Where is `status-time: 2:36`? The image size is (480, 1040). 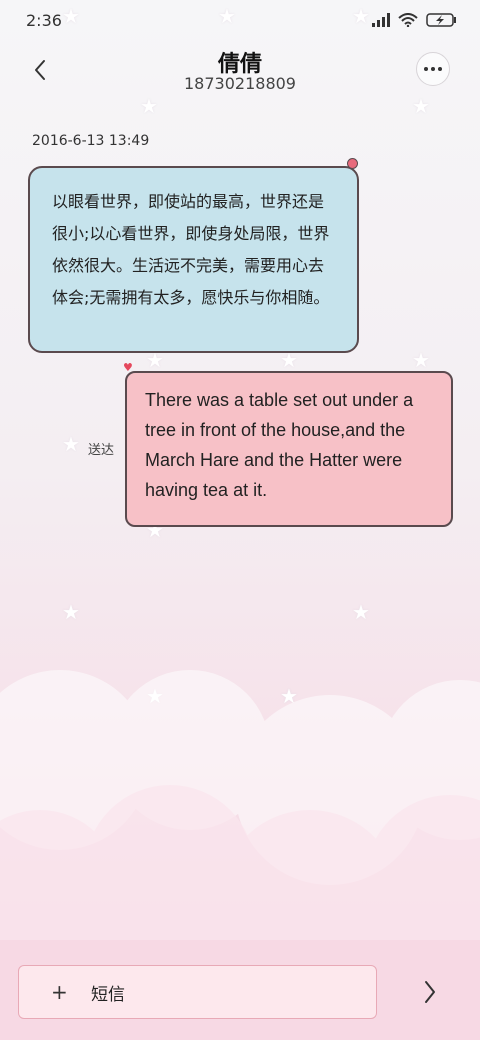
status-time: 2:36 is located at coordinates (44, 20).